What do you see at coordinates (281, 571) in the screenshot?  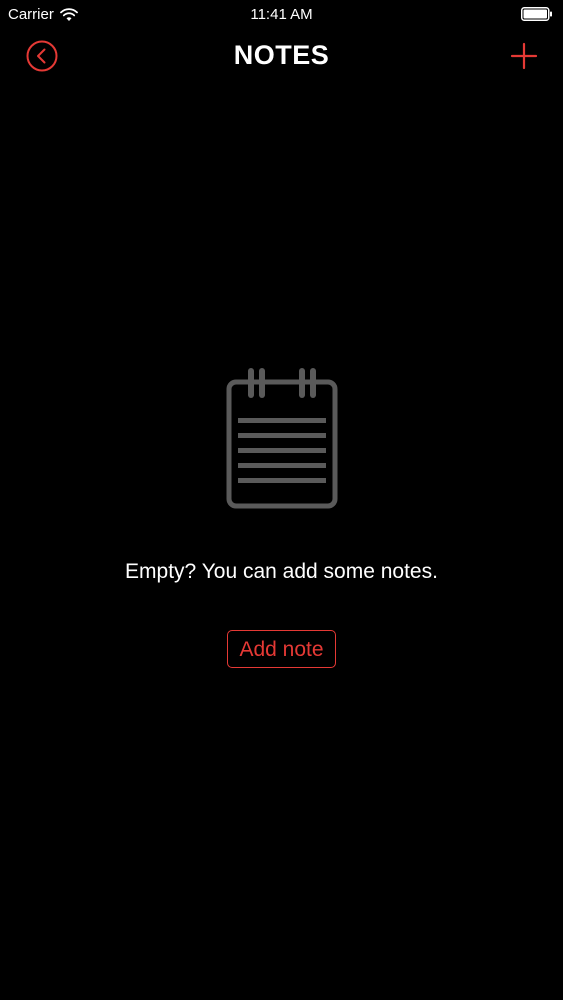 I see `empty-message: Empty? You can add some notes.` at bounding box center [281, 571].